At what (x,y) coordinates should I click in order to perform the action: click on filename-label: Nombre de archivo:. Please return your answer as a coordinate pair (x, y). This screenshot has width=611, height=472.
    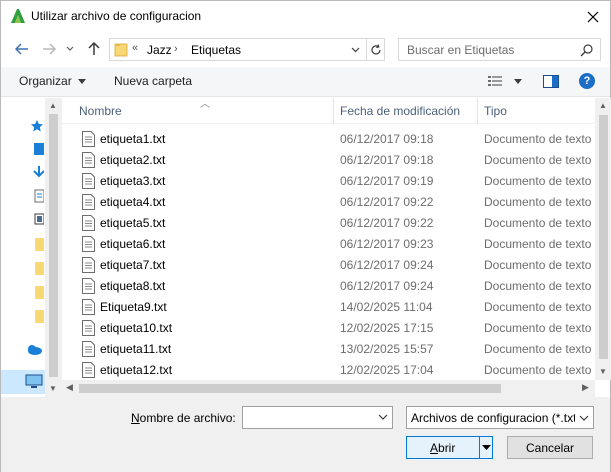
    Looking at the image, I should click on (183, 418).